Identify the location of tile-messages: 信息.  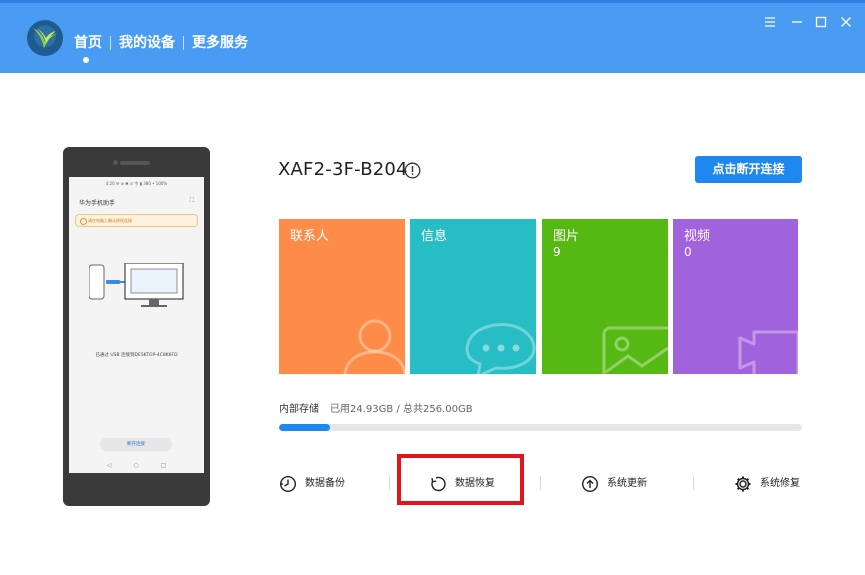
(473, 296).